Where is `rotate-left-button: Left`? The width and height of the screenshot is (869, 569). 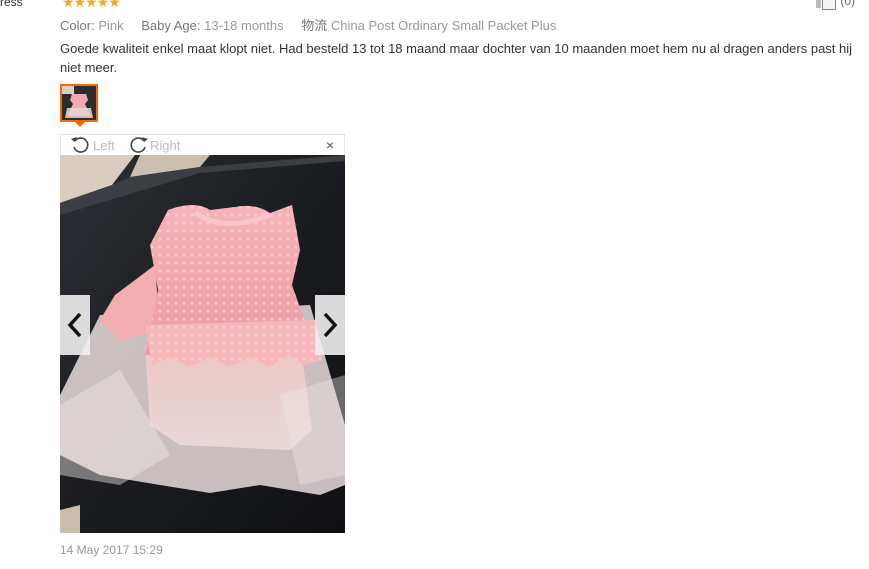 rotate-left-button: Left is located at coordinates (92, 145).